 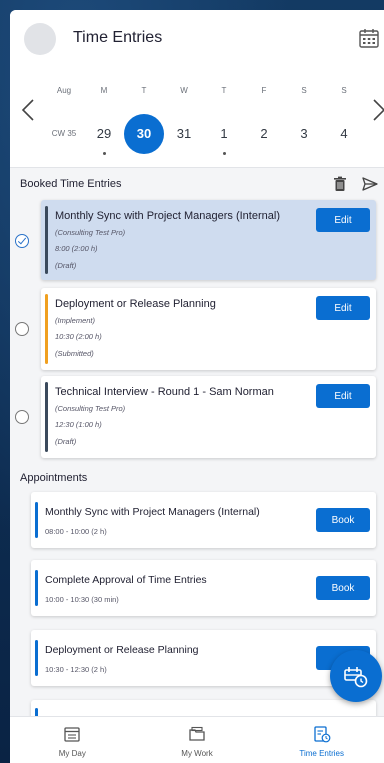 I want to click on send-icon, so click(x=370, y=184).